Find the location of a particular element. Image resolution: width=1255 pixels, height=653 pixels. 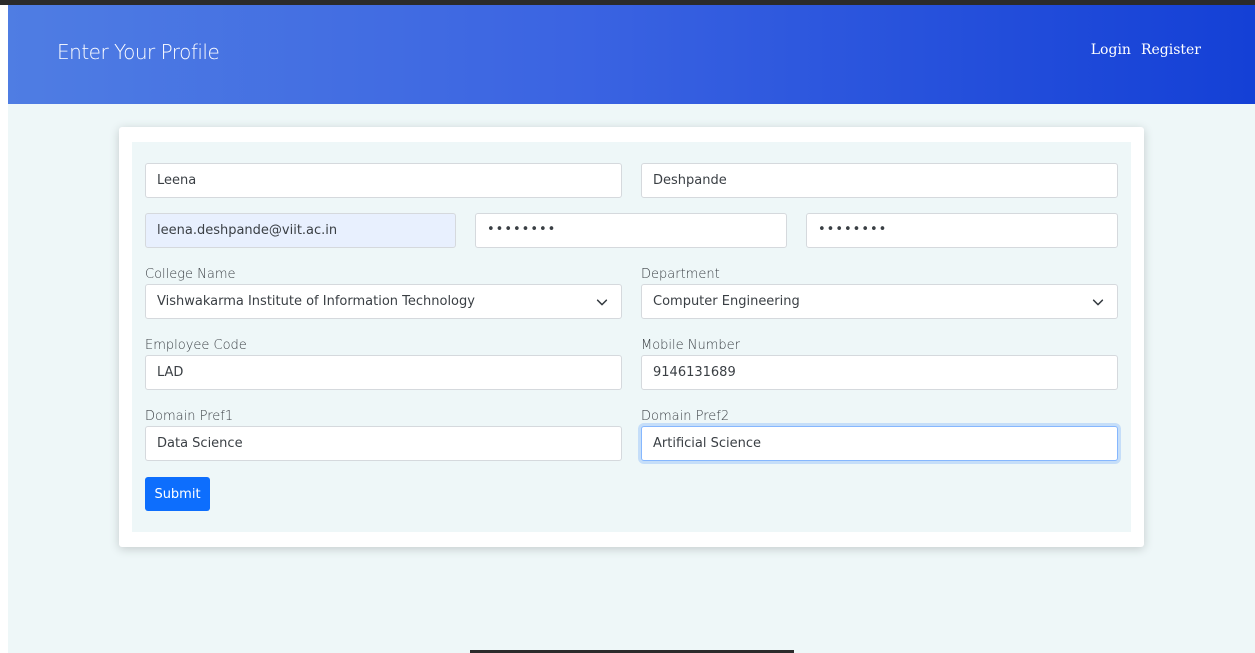

confirm-password-input: •••••••• is located at coordinates (962, 230).